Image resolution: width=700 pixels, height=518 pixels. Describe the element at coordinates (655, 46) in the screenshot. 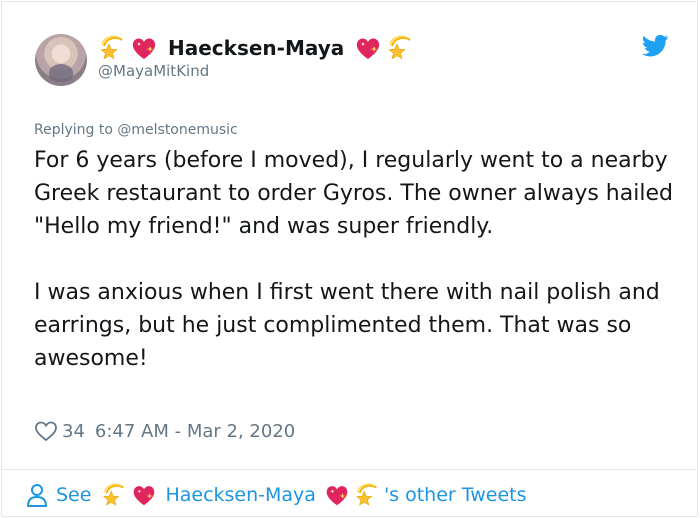

I see `twitter-bird-icon` at that location.